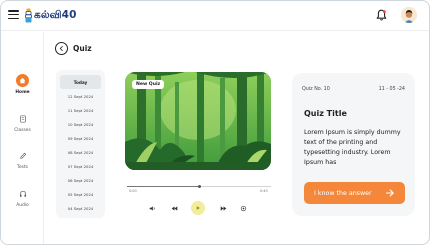 The width and height of the screenshot is (430, 245). What do you see at coordinates (381, 15) in the screenshot?
I see `bell-icon` at bounding box center [381, 15].